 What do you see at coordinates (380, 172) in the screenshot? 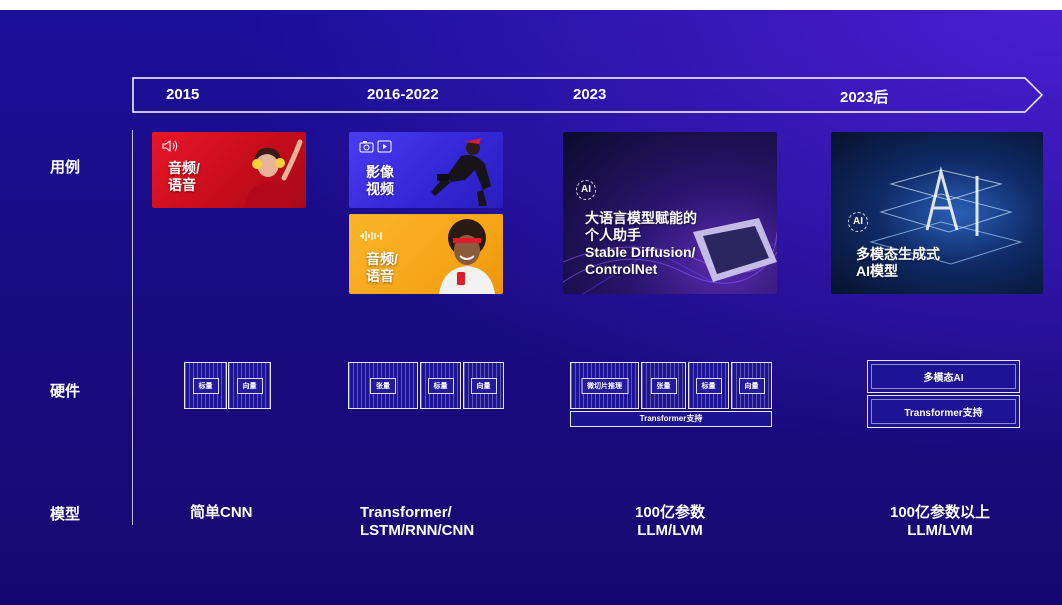
I see `use-case-2016-video-text-1: 影像` at bounding box center [380, 172].